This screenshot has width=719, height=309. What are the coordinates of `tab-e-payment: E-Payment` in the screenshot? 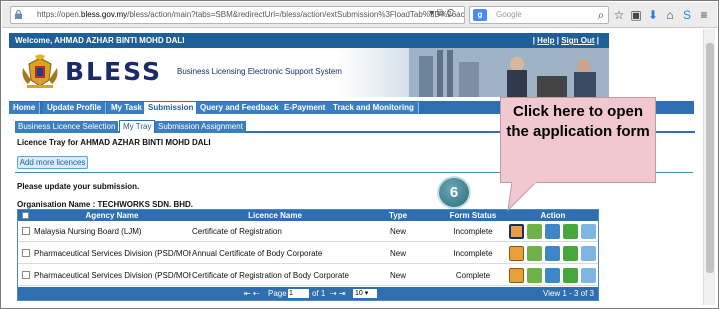 It's located at (305, 108).